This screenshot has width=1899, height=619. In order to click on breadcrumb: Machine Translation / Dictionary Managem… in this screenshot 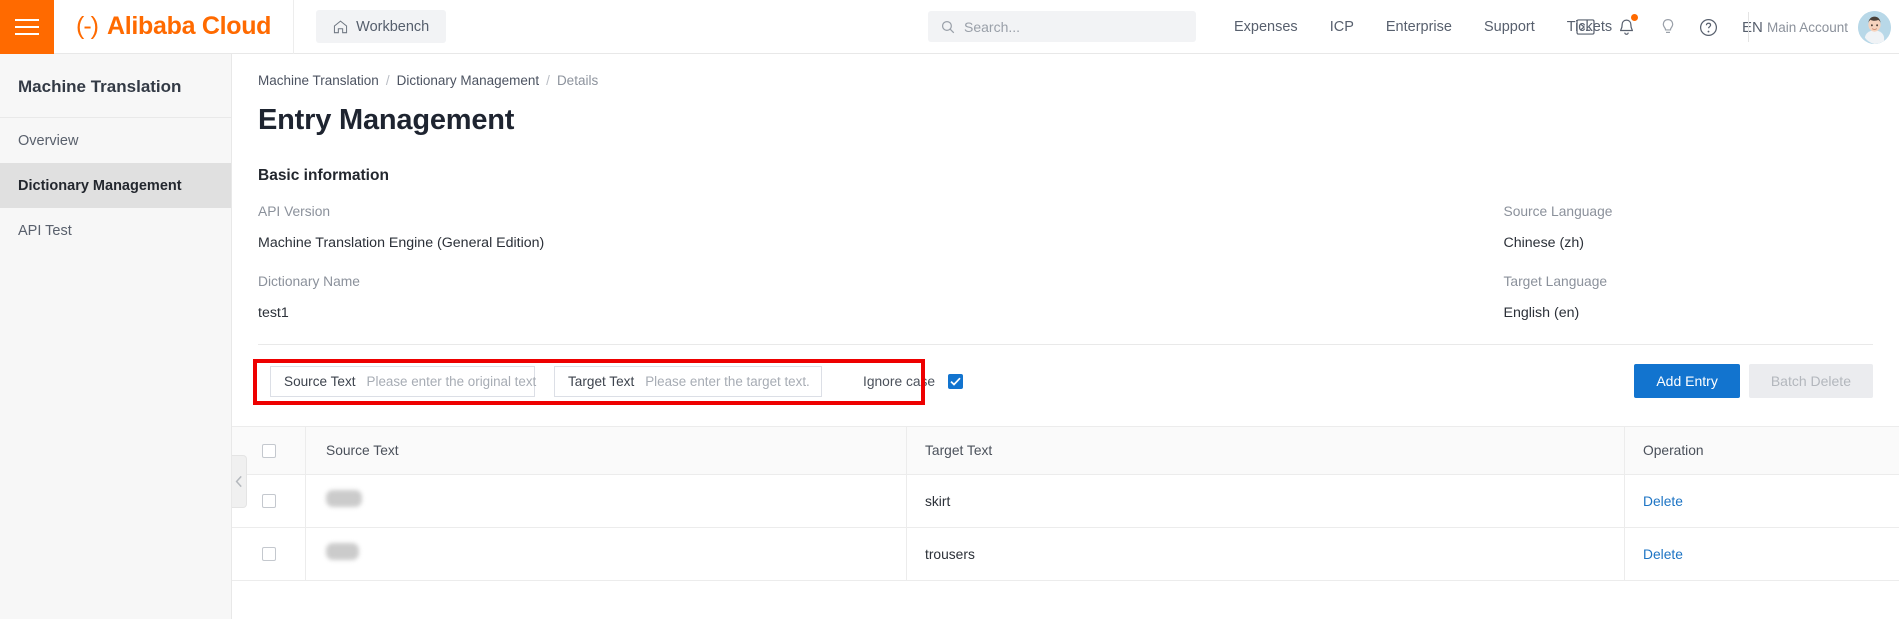, I will do `click(1065, 71)`.